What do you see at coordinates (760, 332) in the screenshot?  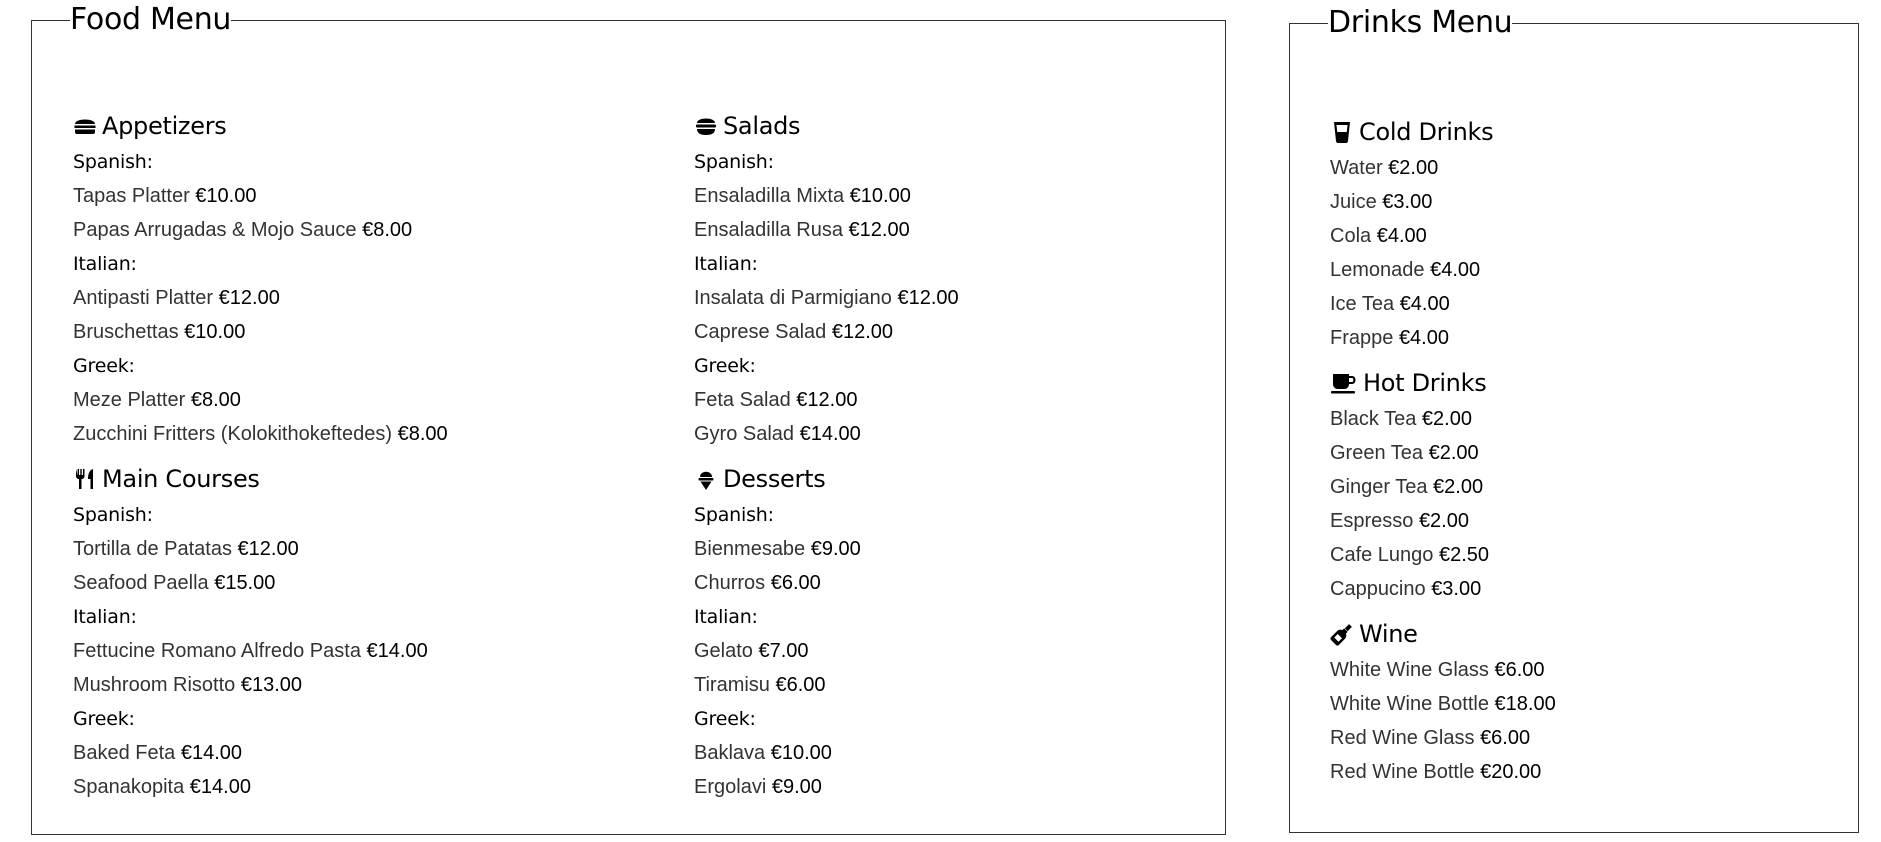 I see `menu-item-name: Caprese Salad` at bounding box center [760, 332].